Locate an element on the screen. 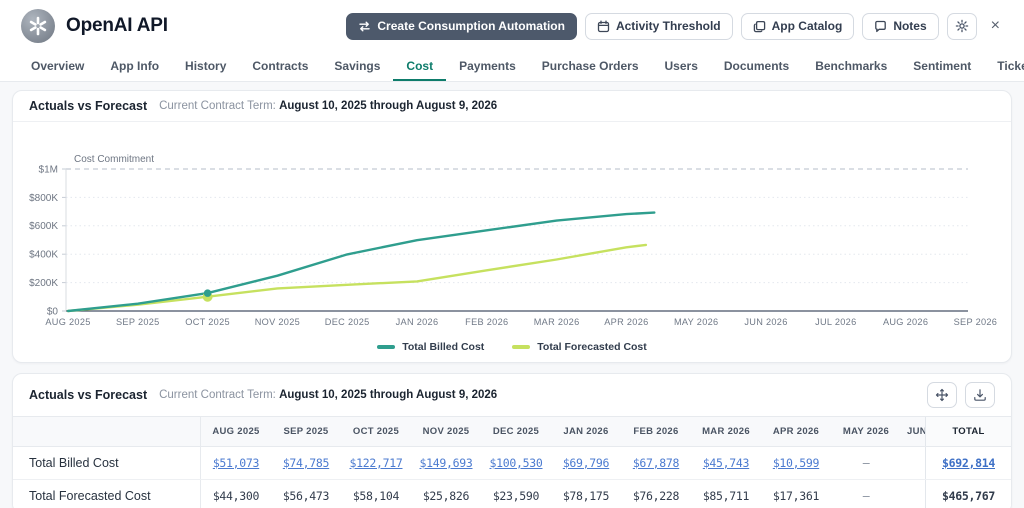  value-cell: $23,590 is located at coordinates (516, 494).